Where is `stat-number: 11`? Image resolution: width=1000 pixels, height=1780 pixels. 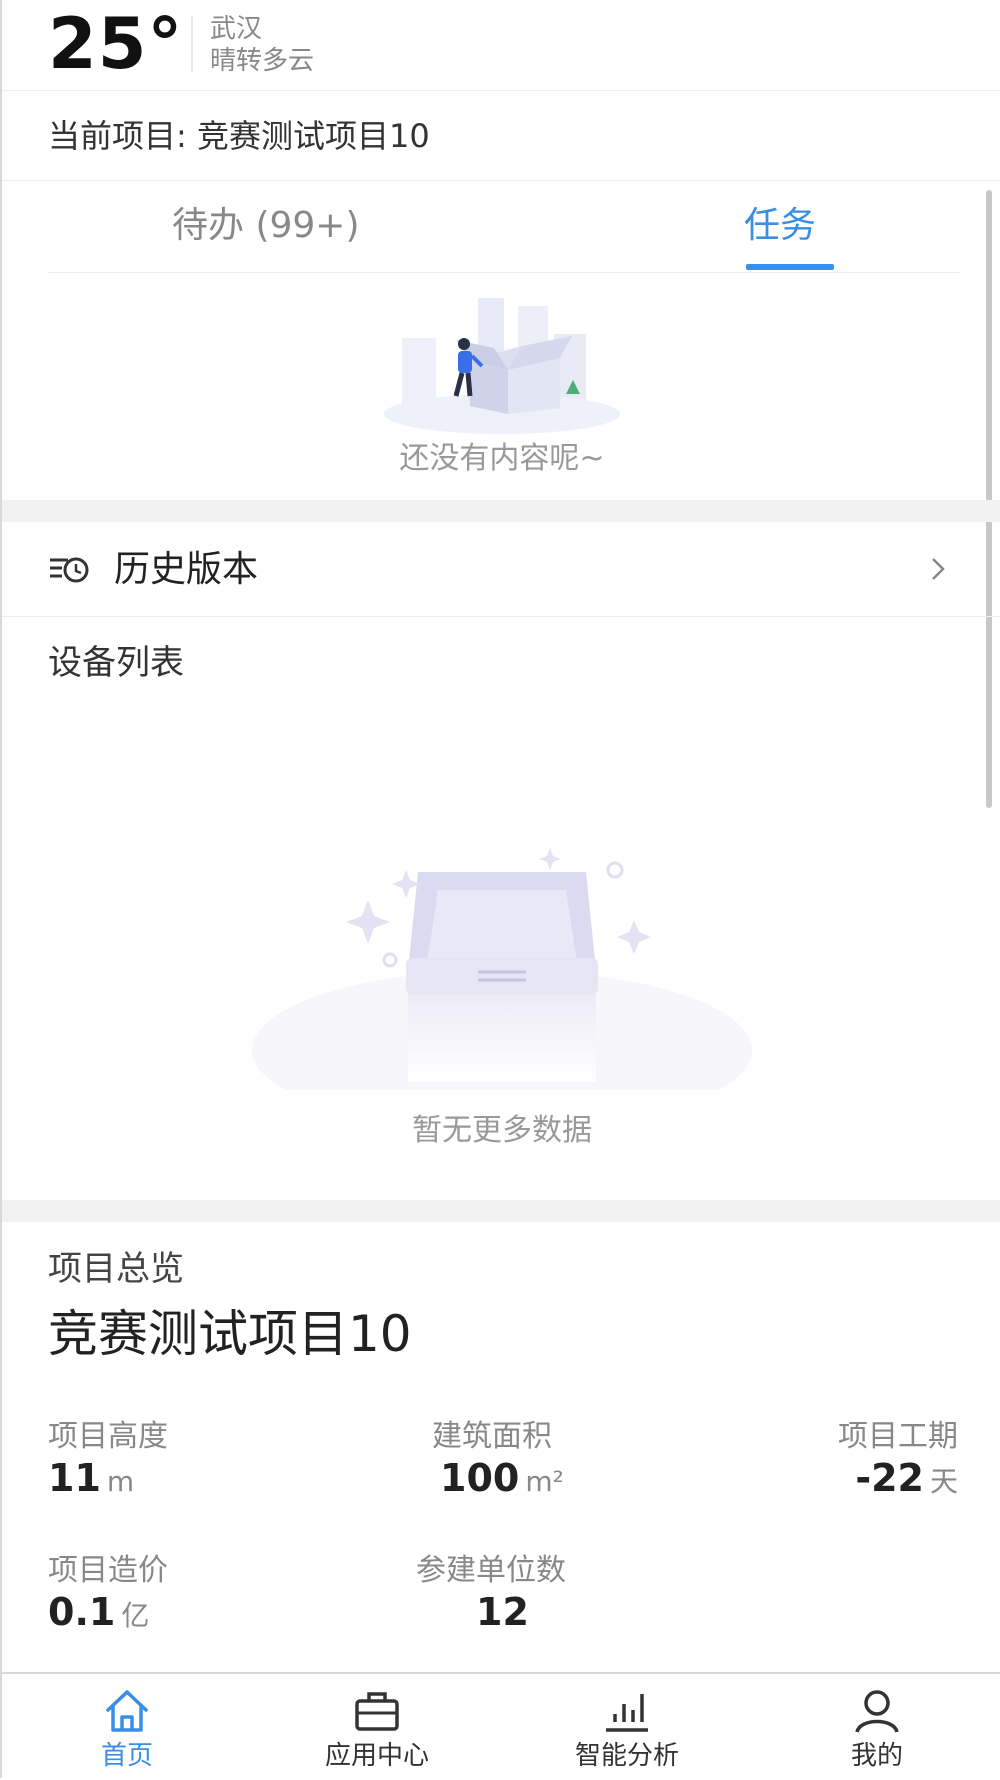 stat-number: 11 is located at coordinates (74, 1478).